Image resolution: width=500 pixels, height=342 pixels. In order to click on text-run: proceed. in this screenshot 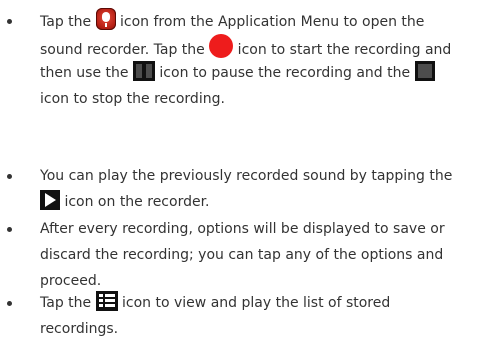, I will do `click(71, 281)`.